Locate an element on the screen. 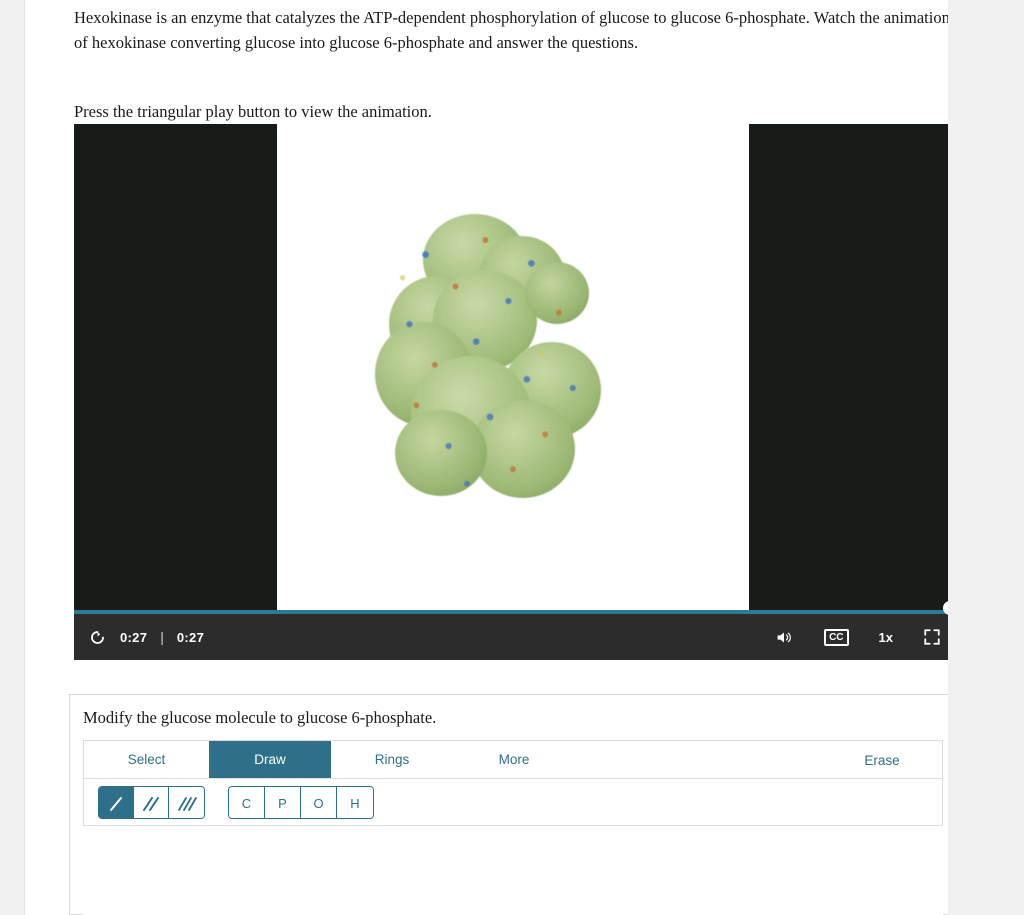 The image size is (1024, 915). captions-button: CC is located at coordinates (836, 637).